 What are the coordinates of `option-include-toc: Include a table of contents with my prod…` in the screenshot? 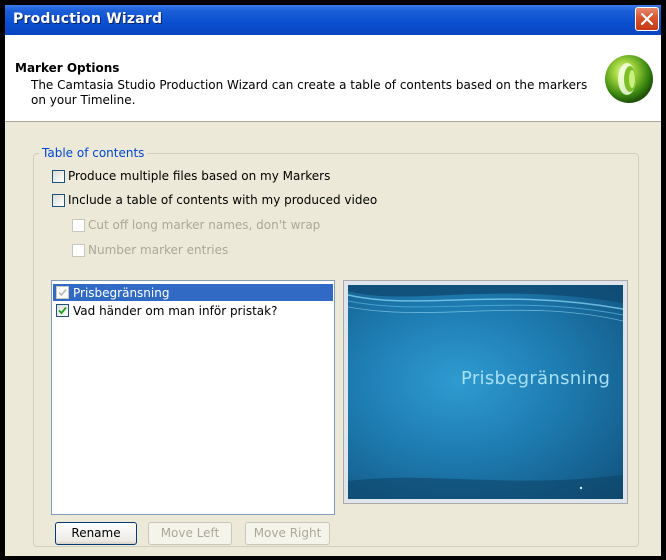 It's located at (214, 200).